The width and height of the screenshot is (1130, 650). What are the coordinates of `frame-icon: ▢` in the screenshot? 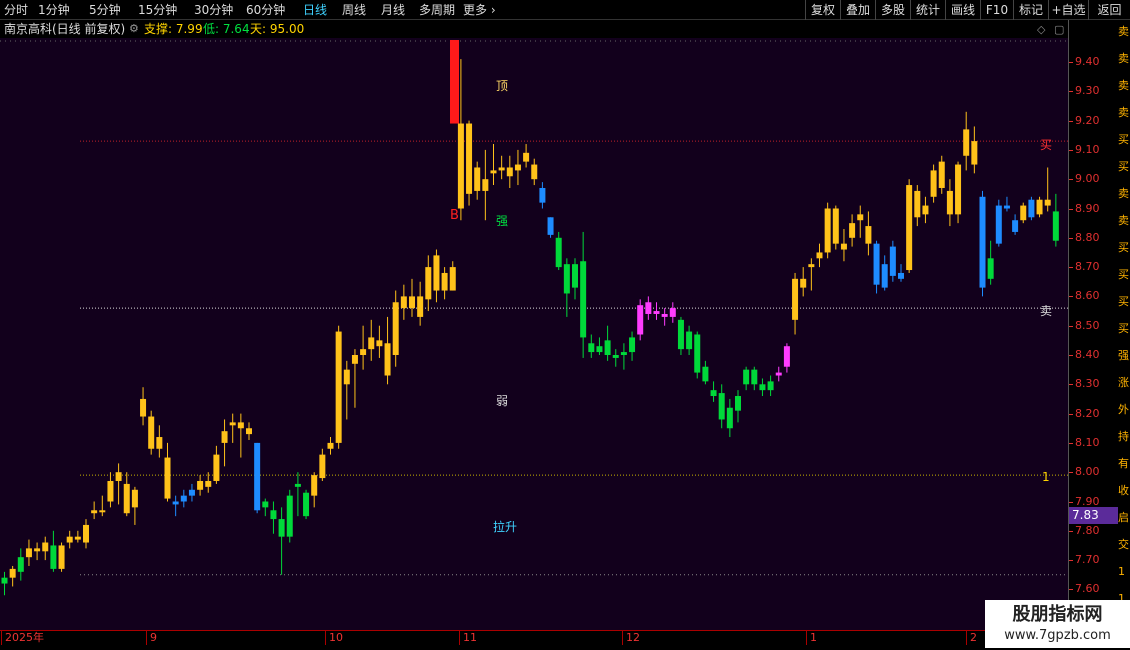 It's located at (1059, 29).